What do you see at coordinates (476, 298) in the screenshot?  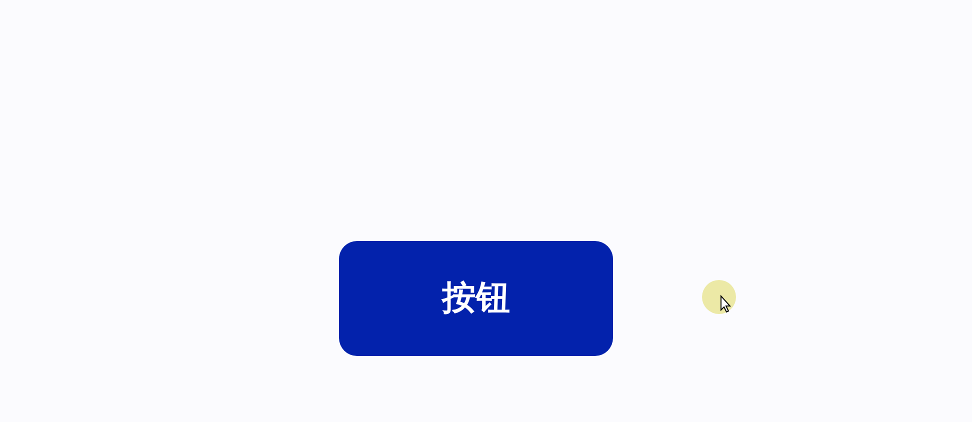 I see `action-button: 按钮` at bounding box center [476, 298].